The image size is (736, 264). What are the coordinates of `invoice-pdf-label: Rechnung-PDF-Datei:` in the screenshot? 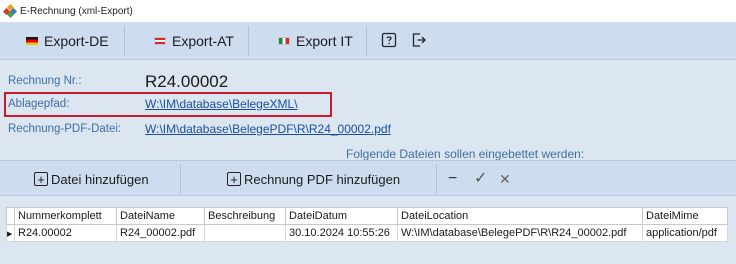 It's located at (65, 129).